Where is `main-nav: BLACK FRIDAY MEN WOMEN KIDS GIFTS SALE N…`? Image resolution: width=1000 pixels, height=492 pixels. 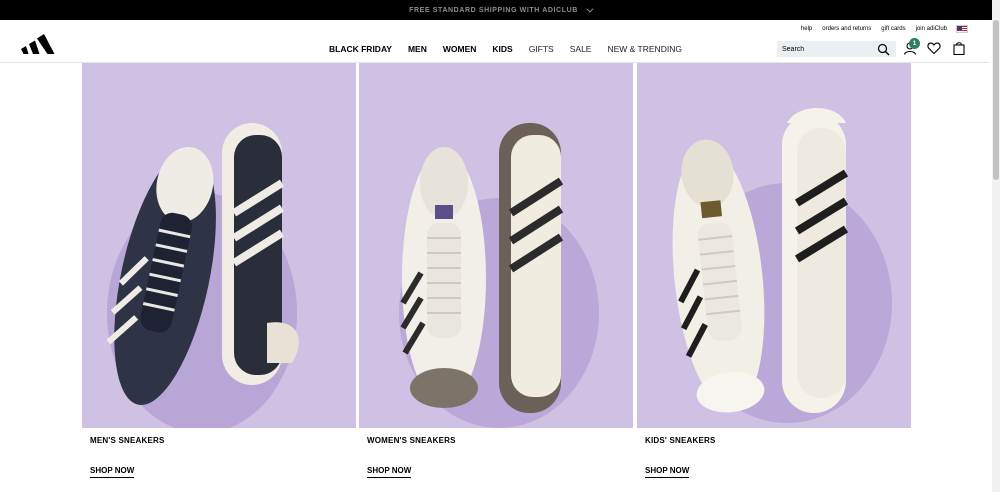
main-nav: BLACK FRIDAY MEN WOMEN KIDS GIFTS SALE N… is located at coordinates (513, 49).